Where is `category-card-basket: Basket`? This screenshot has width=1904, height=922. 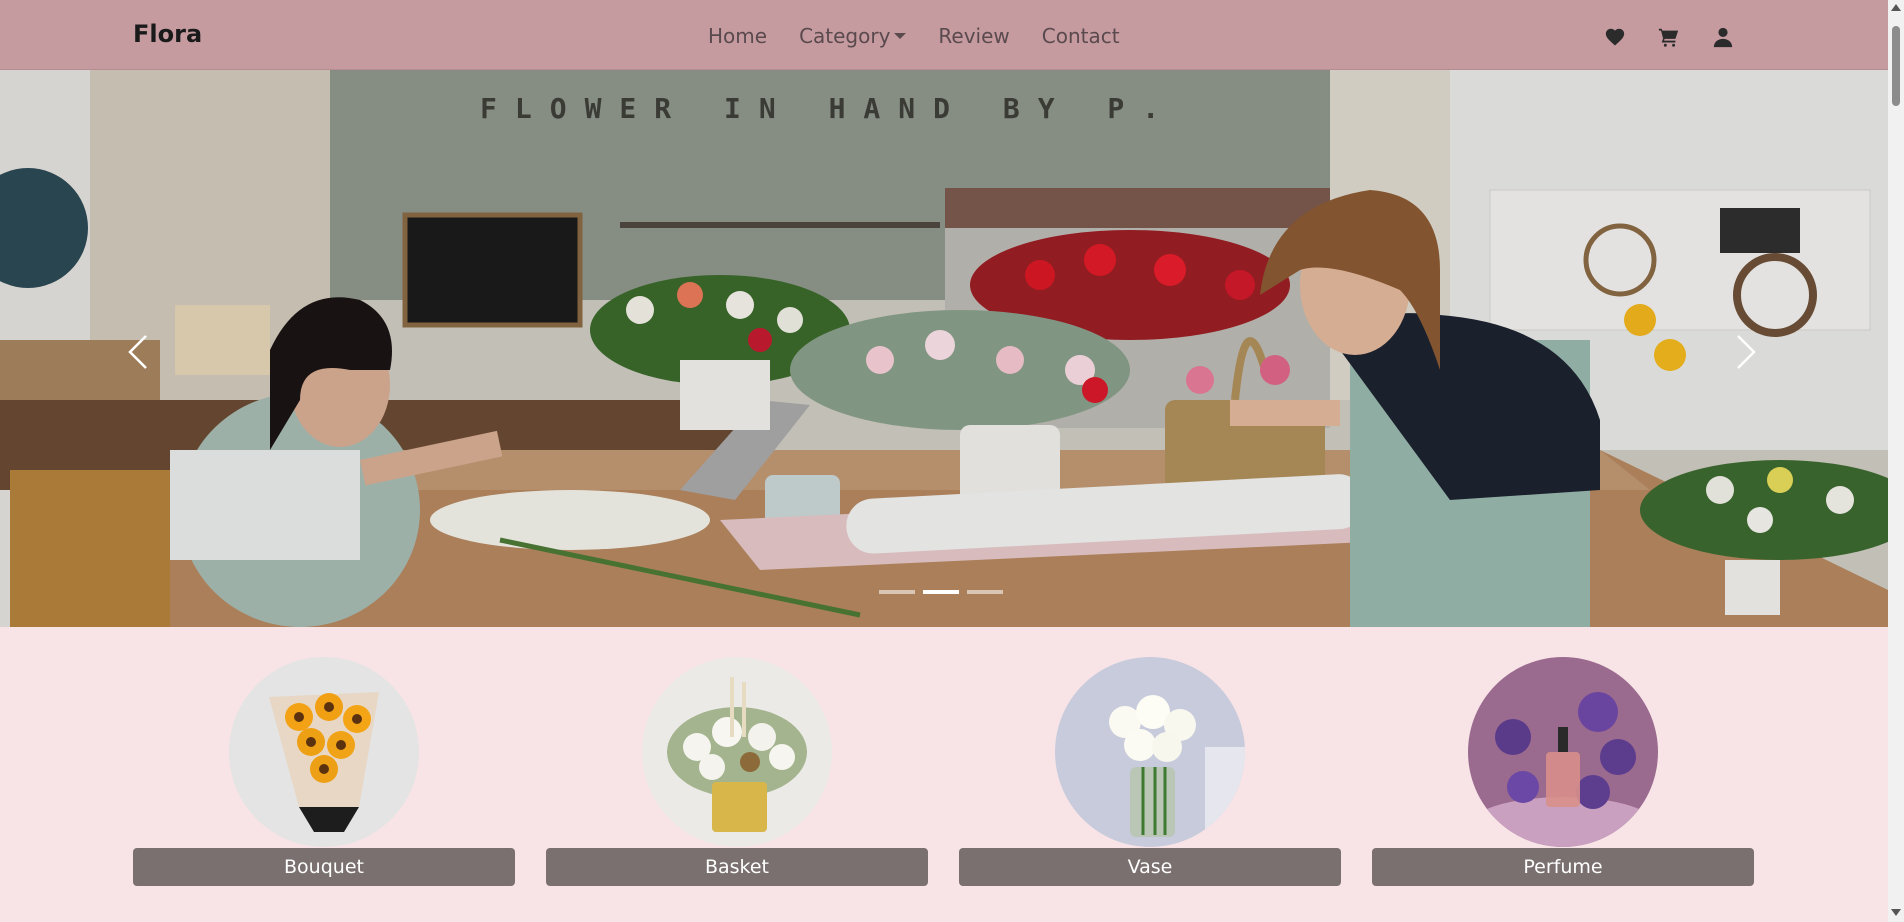 category-card-basket: Basket is located at coordinates (737, 771).